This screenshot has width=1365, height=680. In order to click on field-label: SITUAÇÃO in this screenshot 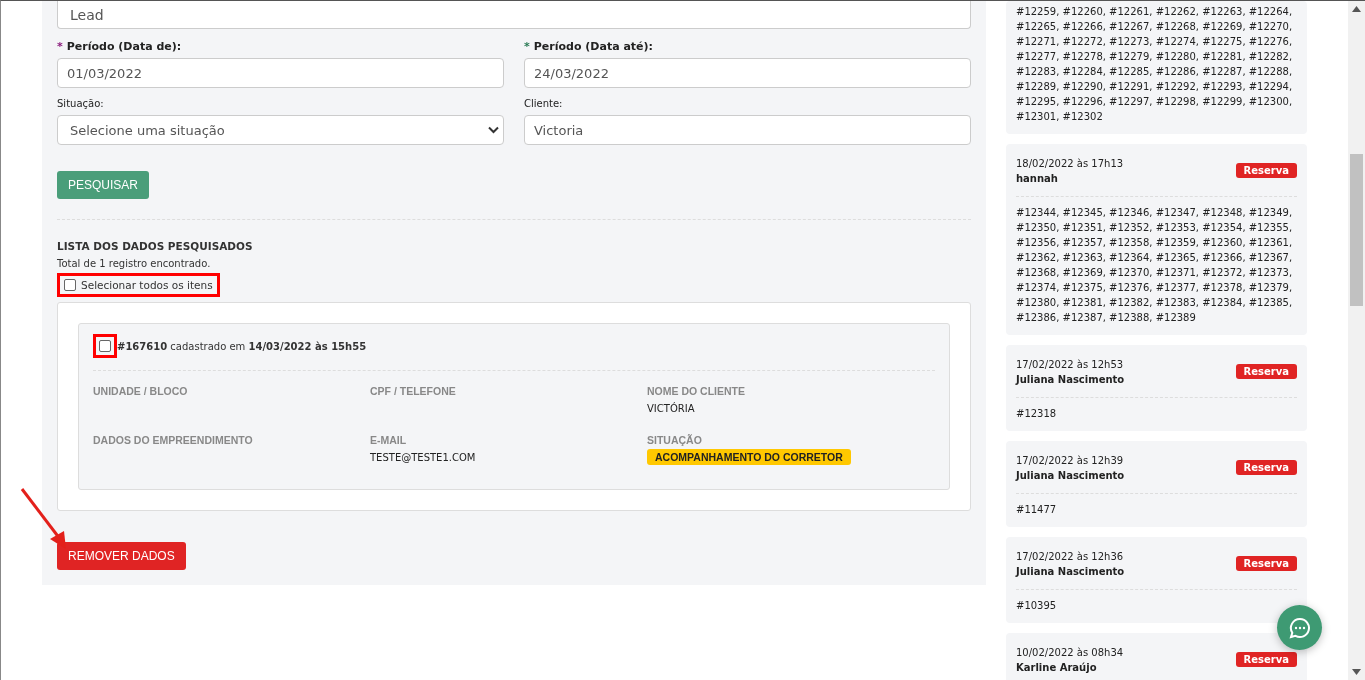, I will do `click(675, 440)`.